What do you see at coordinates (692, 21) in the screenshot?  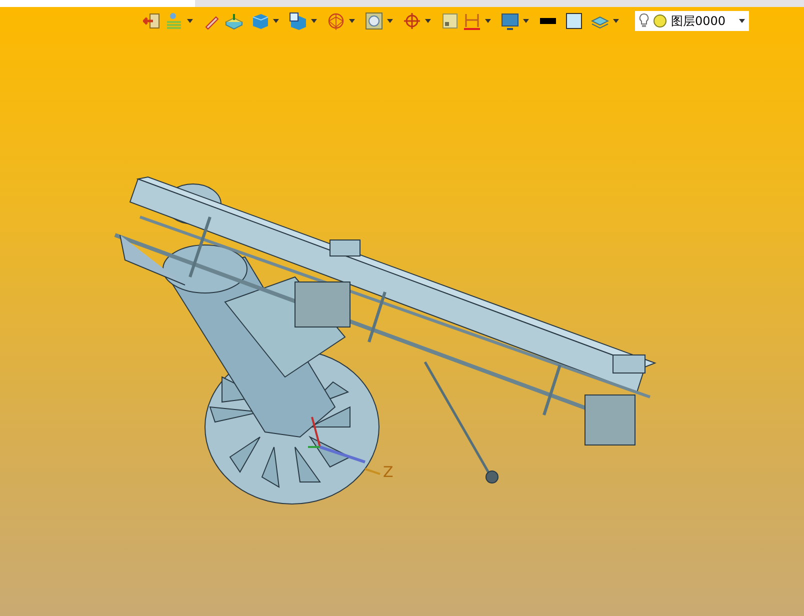 I see `layer-dropdown: 图层0000` at bounding box center [692, 21].